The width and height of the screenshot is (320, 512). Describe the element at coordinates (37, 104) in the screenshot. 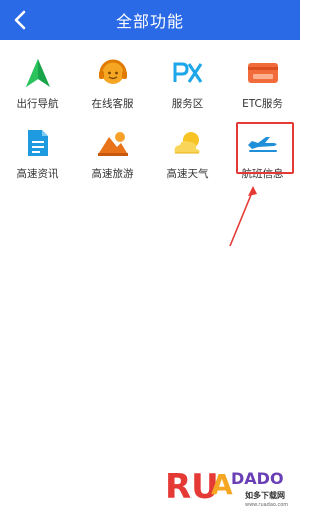

I see `function-label: 出行导航` at that location.